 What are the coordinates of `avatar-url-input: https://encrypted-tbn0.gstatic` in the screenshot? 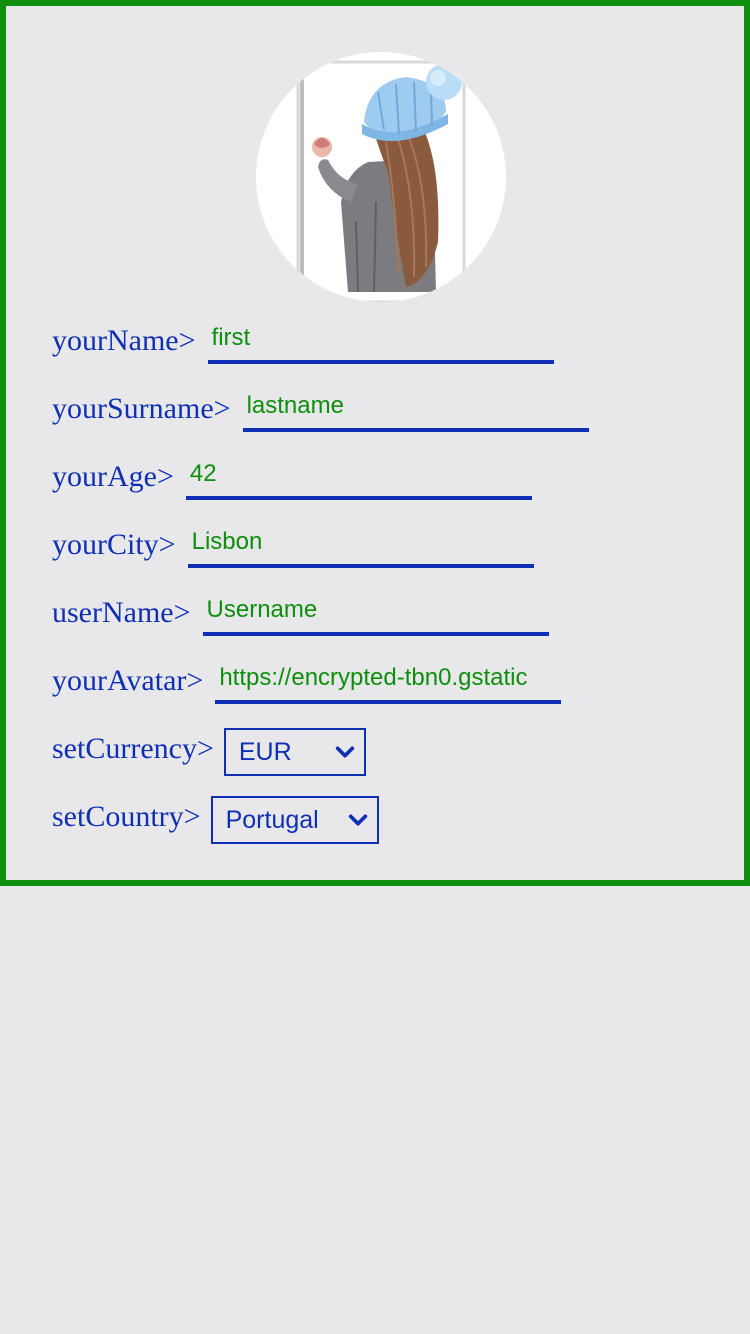 It's located at (388, 682).